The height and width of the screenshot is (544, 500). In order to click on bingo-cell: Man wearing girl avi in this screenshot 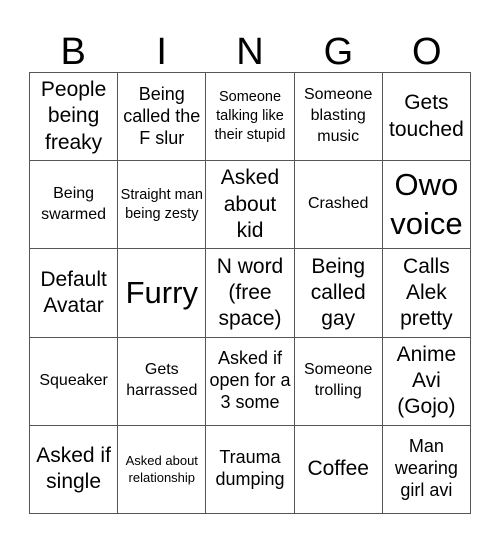, I will do `click(426, 469)`.